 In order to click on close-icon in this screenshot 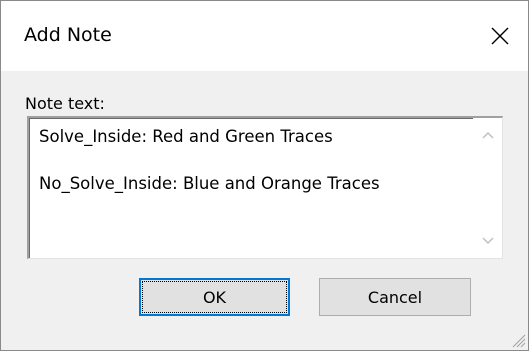, I will do `click(500, 36)`.